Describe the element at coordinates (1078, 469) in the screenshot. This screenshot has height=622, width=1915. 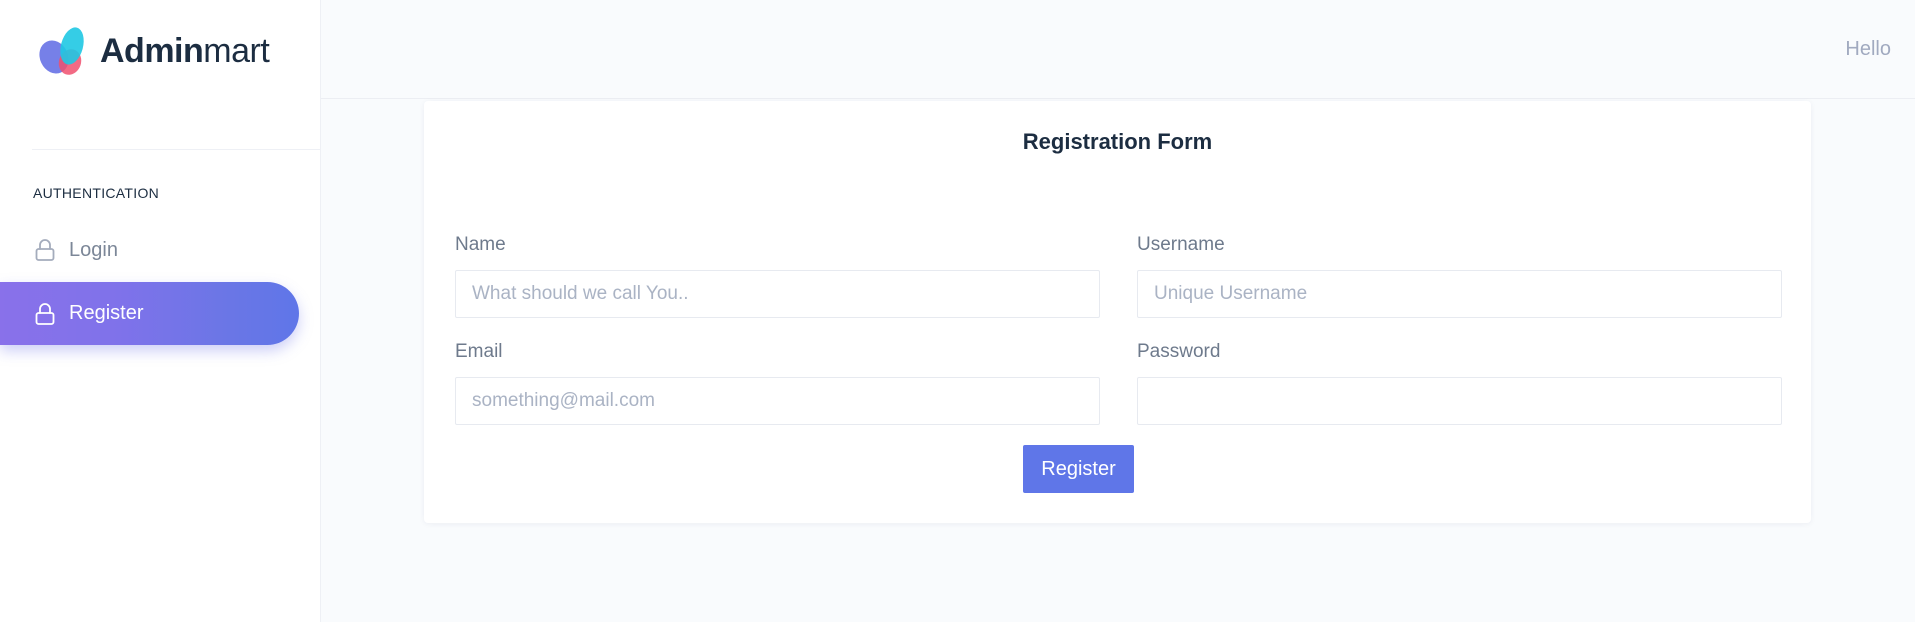
I see `register-button: Register` at that location.